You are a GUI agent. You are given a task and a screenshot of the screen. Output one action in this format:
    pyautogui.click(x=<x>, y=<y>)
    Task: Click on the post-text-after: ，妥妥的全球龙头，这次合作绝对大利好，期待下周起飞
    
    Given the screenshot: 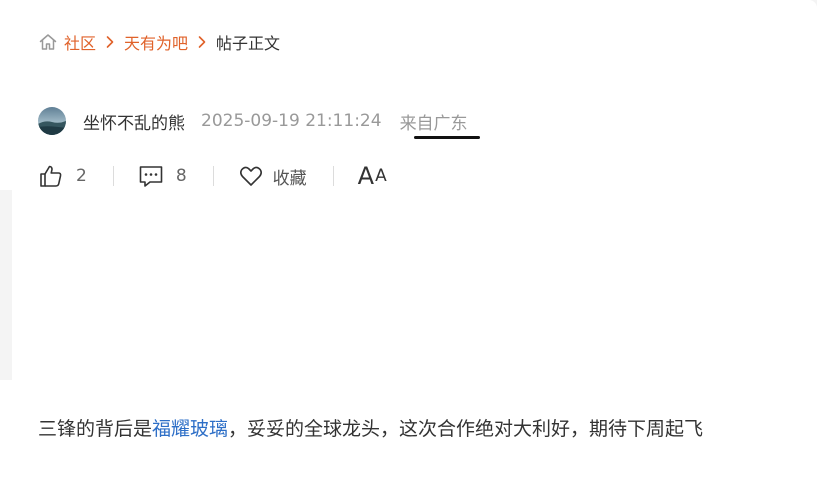 What is the action you would take?
    pyautogui.click(x=466, y=429)
    